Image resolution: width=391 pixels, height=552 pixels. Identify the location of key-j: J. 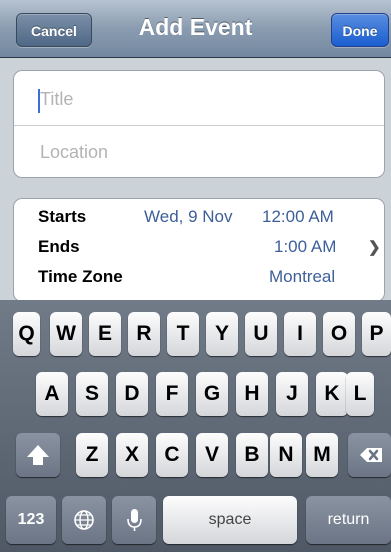
(292, 394).